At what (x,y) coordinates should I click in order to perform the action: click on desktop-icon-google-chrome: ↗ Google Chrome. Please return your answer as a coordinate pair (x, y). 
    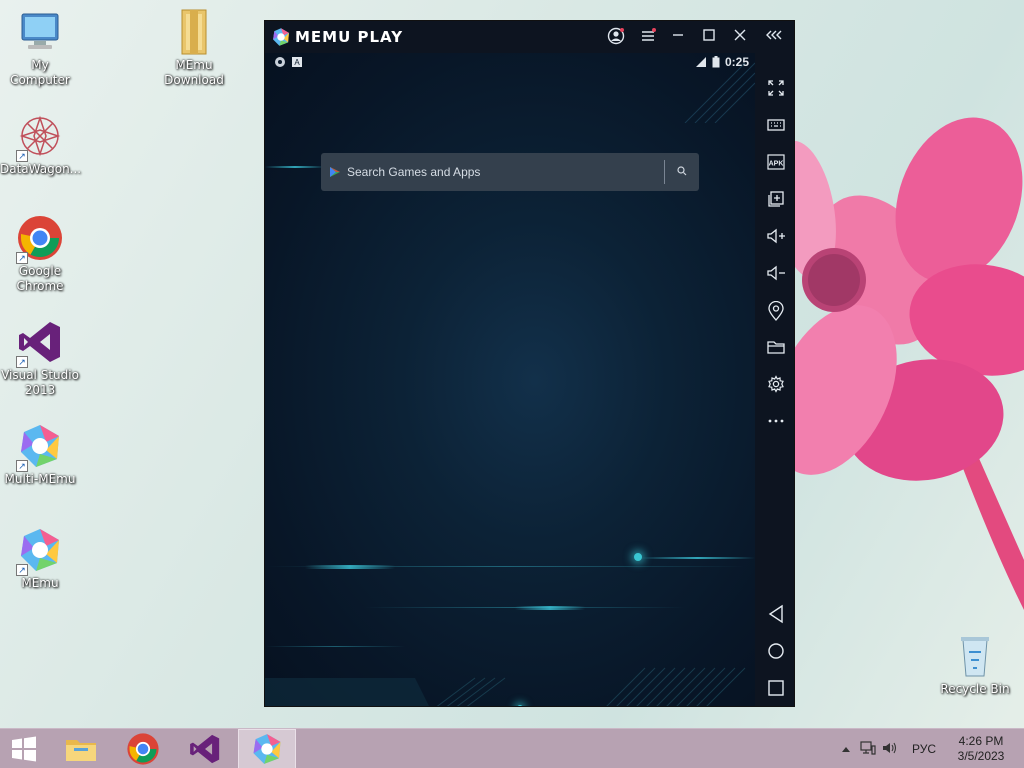
    Looking at the image, I should click on (40, 254).